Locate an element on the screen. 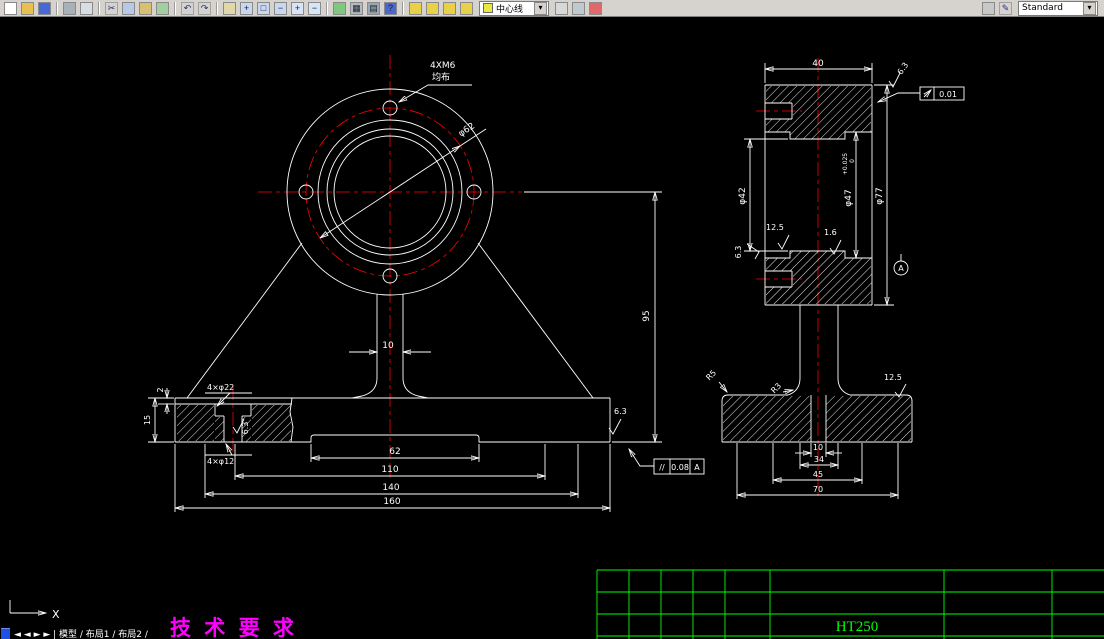 This screenshot has width=1104, height=639. zoom-window-icon-glyph: □ is located at coordinates (263, 8).